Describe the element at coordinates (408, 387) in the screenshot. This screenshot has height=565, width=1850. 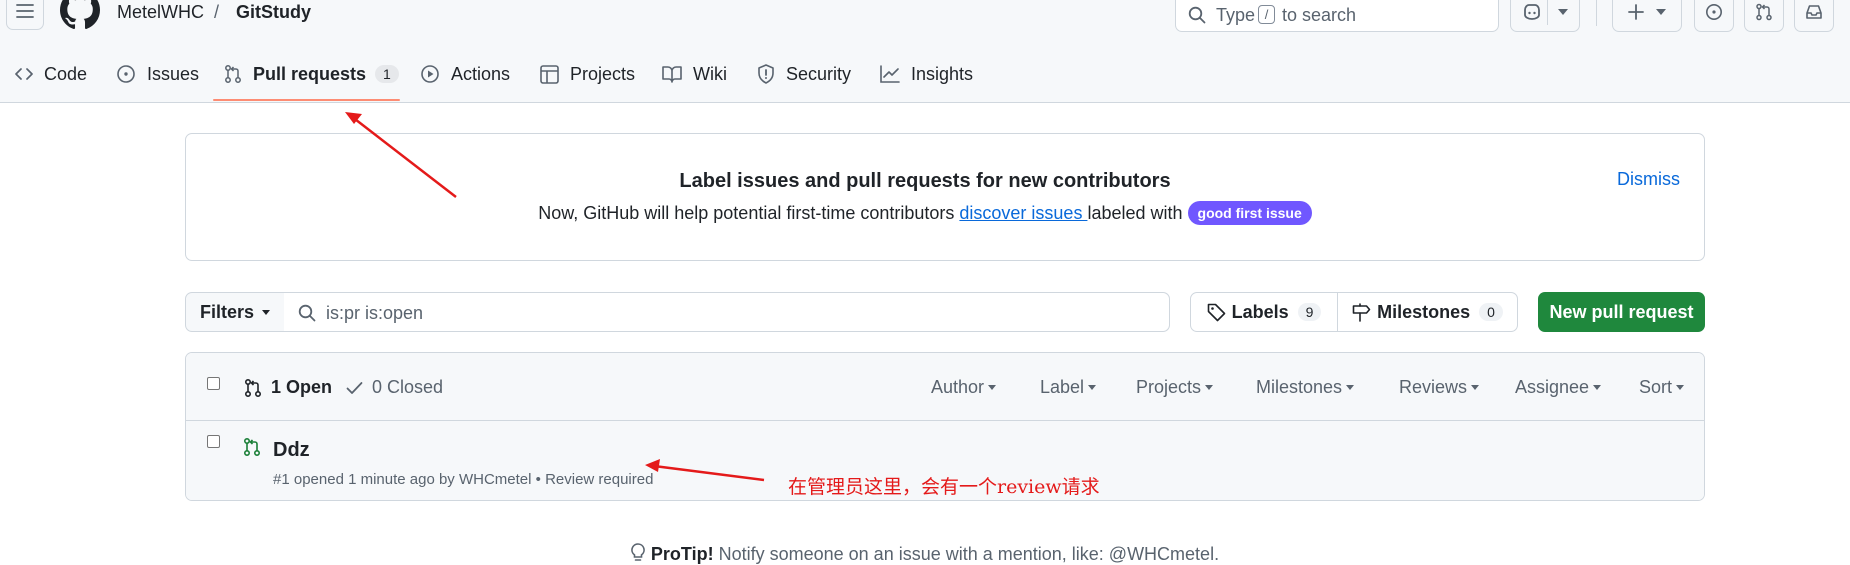
I see `closed-count-label: 0 Closed` at that location.